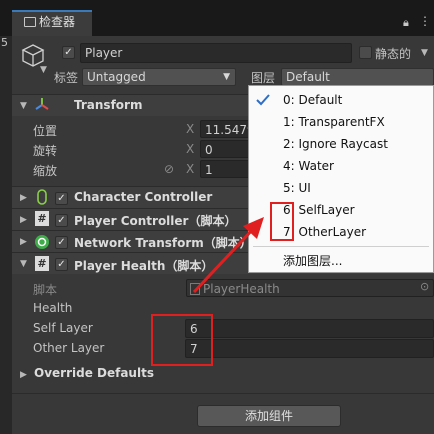 The width and height of the screenshot is (434, 434). Describe the element at coordinates (308, 166) in the screenshot. I see `layer-option-4: 4: Water` at that location.